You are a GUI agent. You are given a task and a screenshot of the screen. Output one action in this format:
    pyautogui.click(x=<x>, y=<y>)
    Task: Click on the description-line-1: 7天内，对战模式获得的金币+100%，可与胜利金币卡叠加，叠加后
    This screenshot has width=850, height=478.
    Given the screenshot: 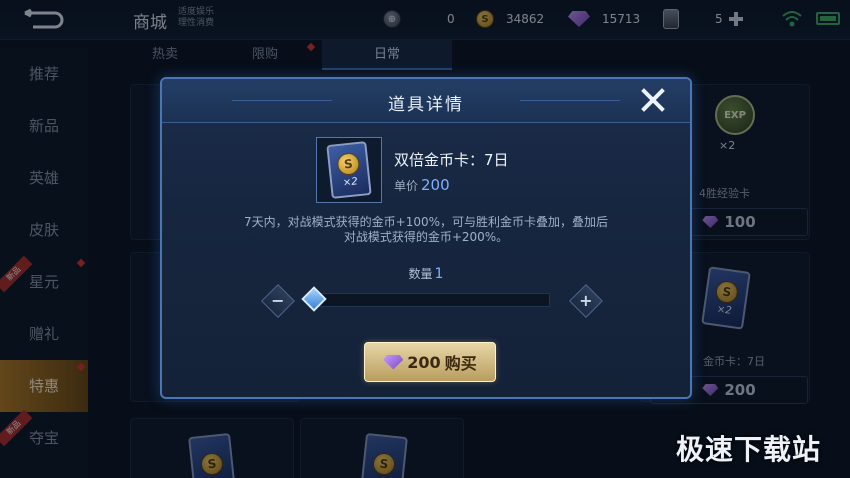 What is the action you would take?
    pyautogui.click(x=426, y=222)
    